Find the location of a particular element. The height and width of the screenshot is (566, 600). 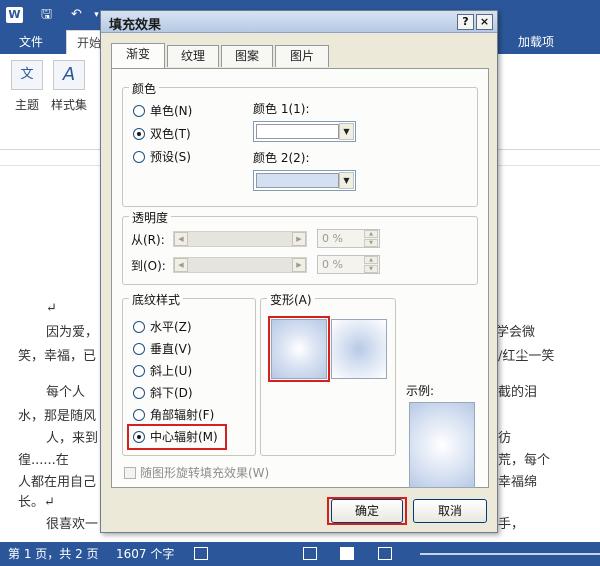

theme-icon: 文 is located at coordinates (27, 75).